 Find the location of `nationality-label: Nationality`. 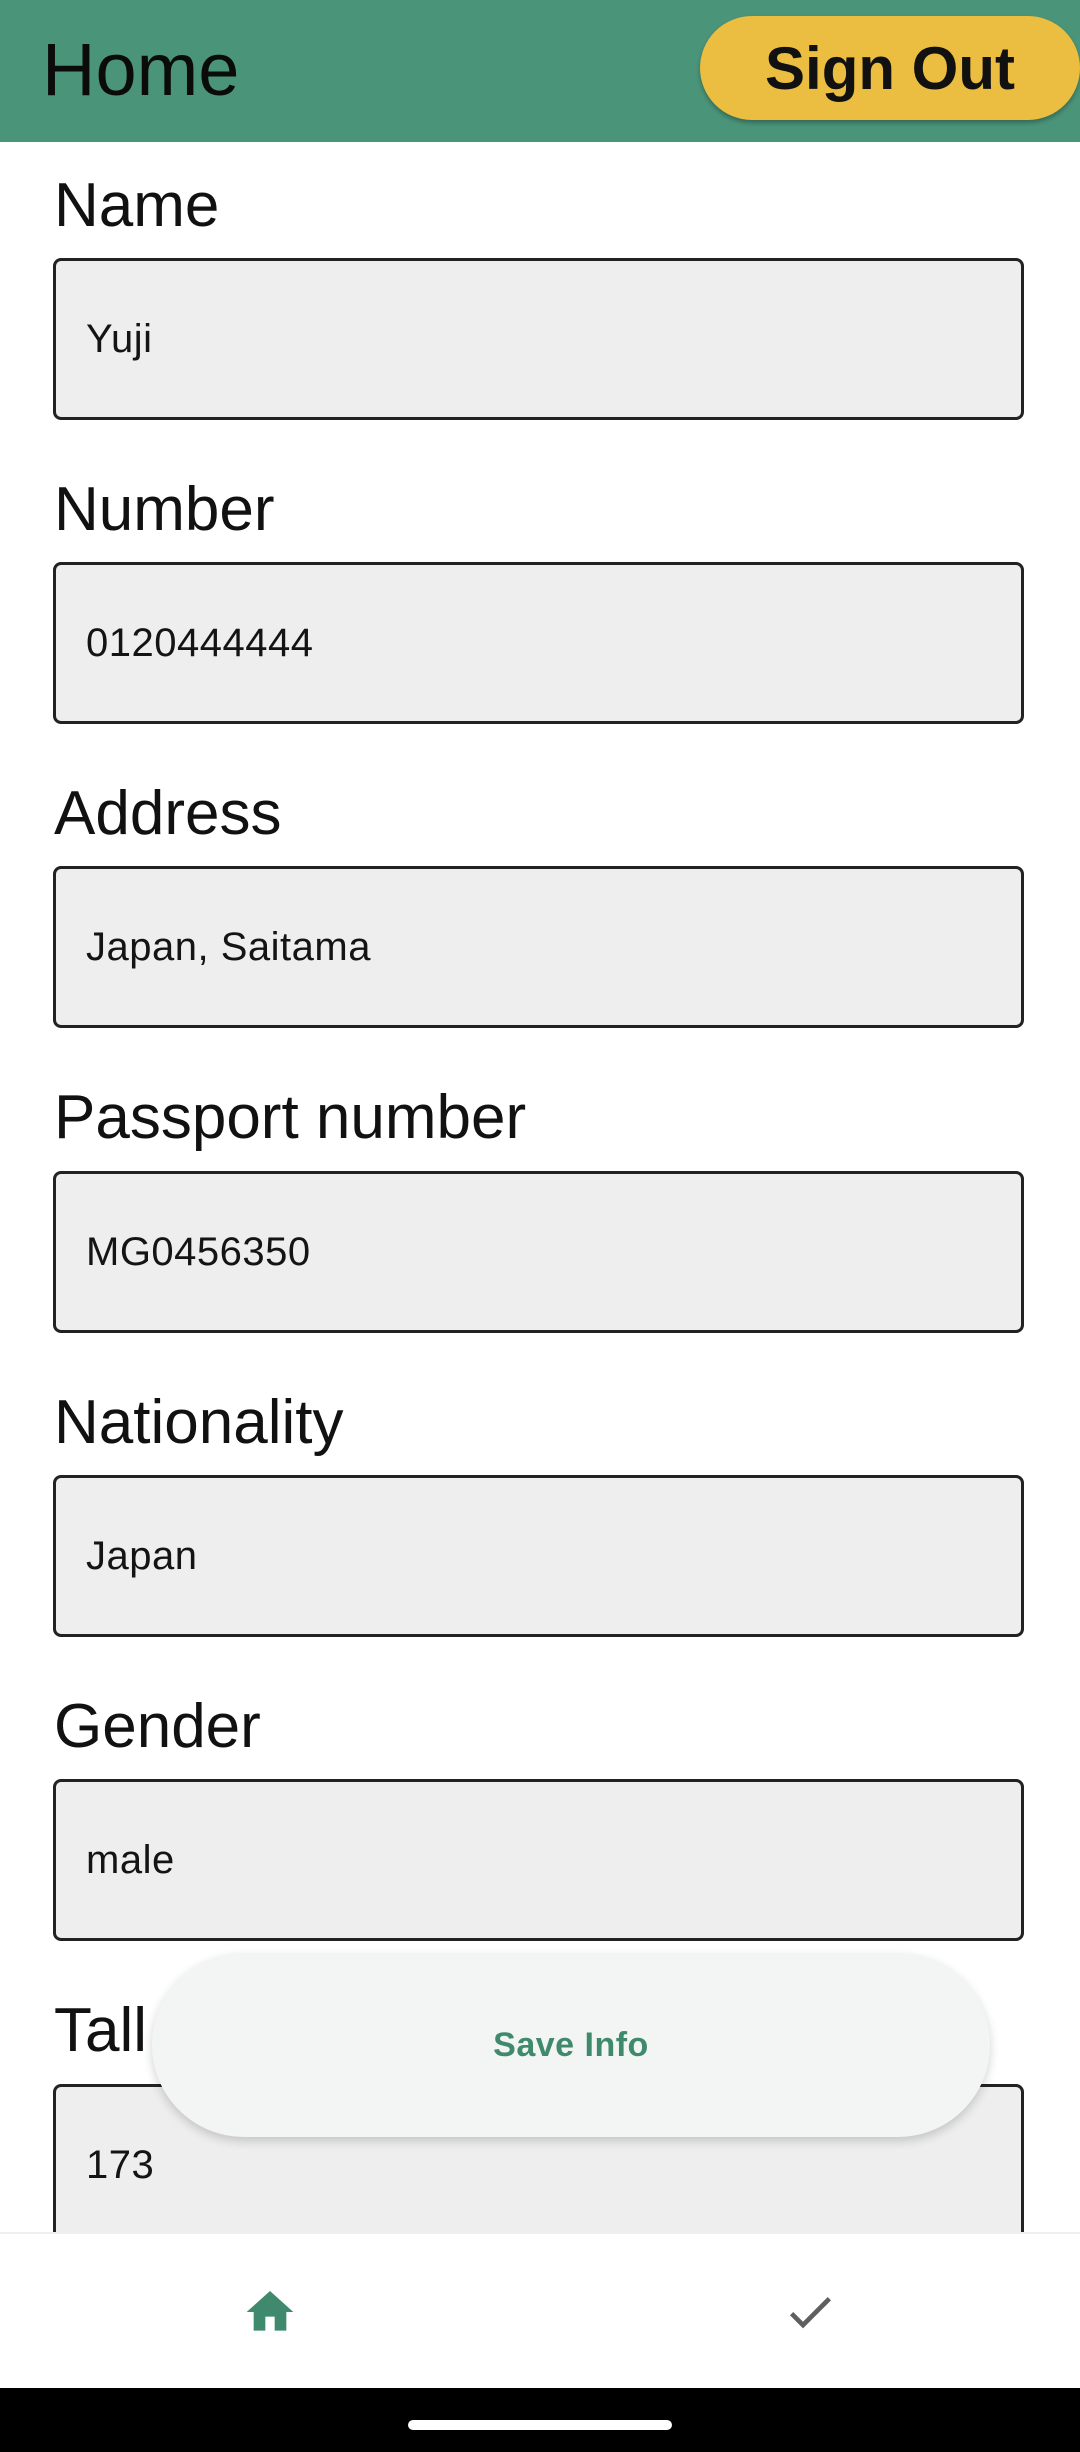

nationality-label: Nationality is located at coordinates (199, 1422).